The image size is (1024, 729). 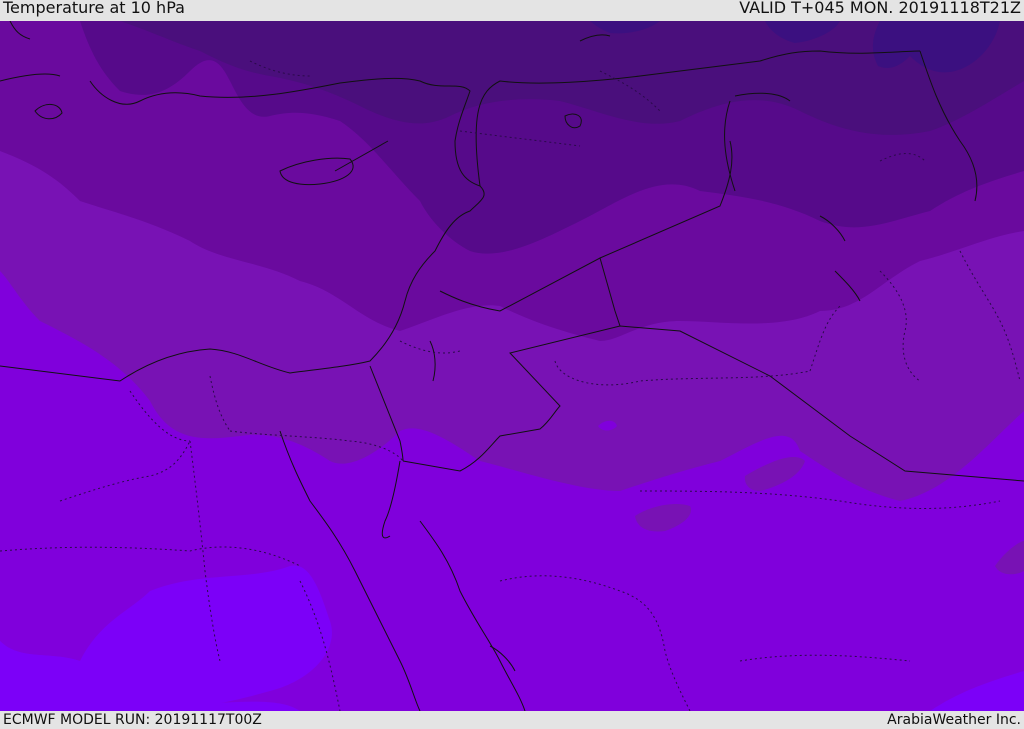 What do you see at coordinates (94, 8) in the screenshot?
I see `map-title: Temperature at 10 hPa` at bounding box center [94, 8].